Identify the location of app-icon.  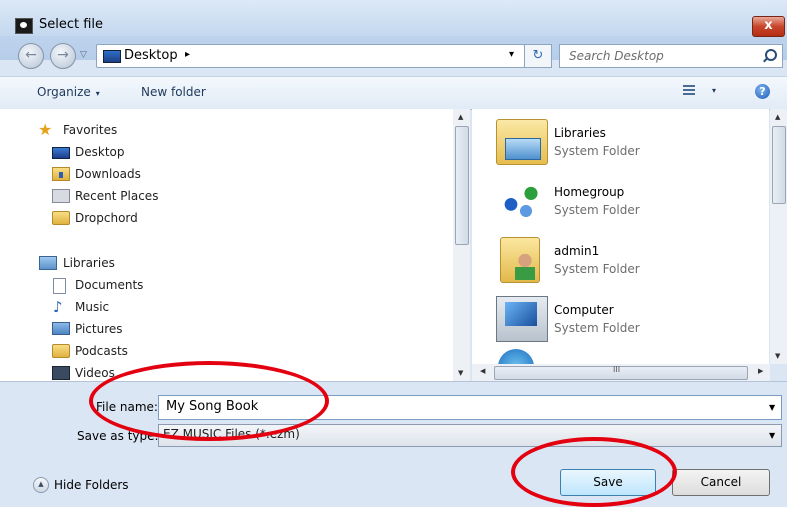
(24, 26).